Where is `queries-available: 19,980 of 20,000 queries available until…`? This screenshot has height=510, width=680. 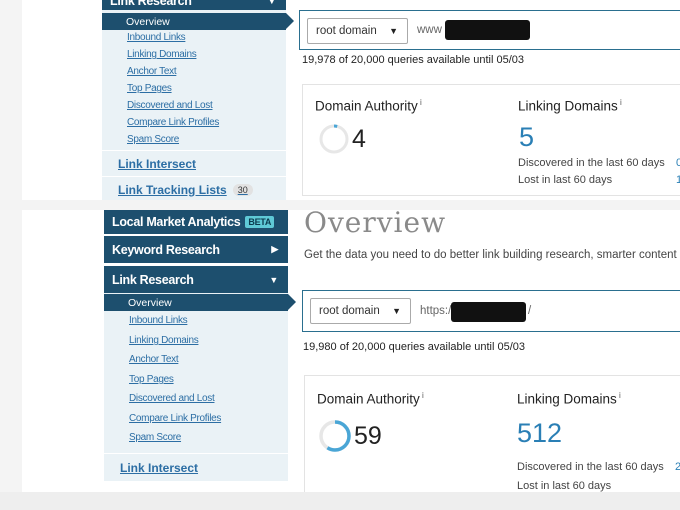 queries-available: 19,980 of 20,000 queries available until… is located at coordinates (414, 347).